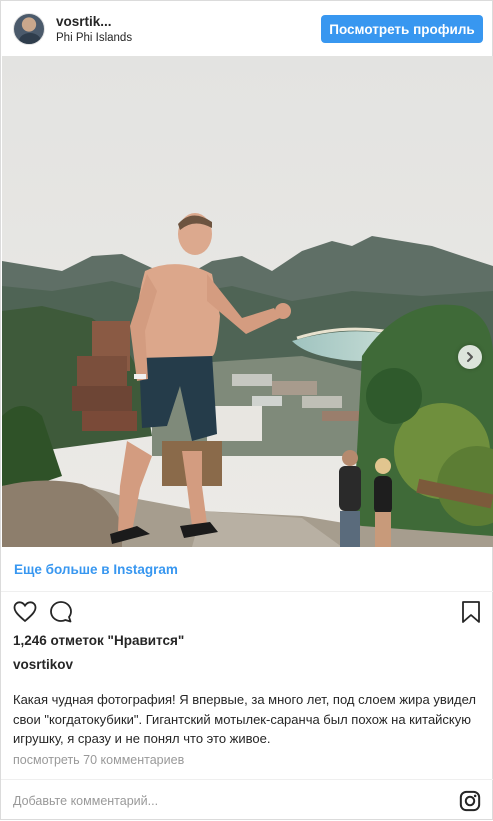  I want to click on instagram-logo-icon, so click(470, 801).